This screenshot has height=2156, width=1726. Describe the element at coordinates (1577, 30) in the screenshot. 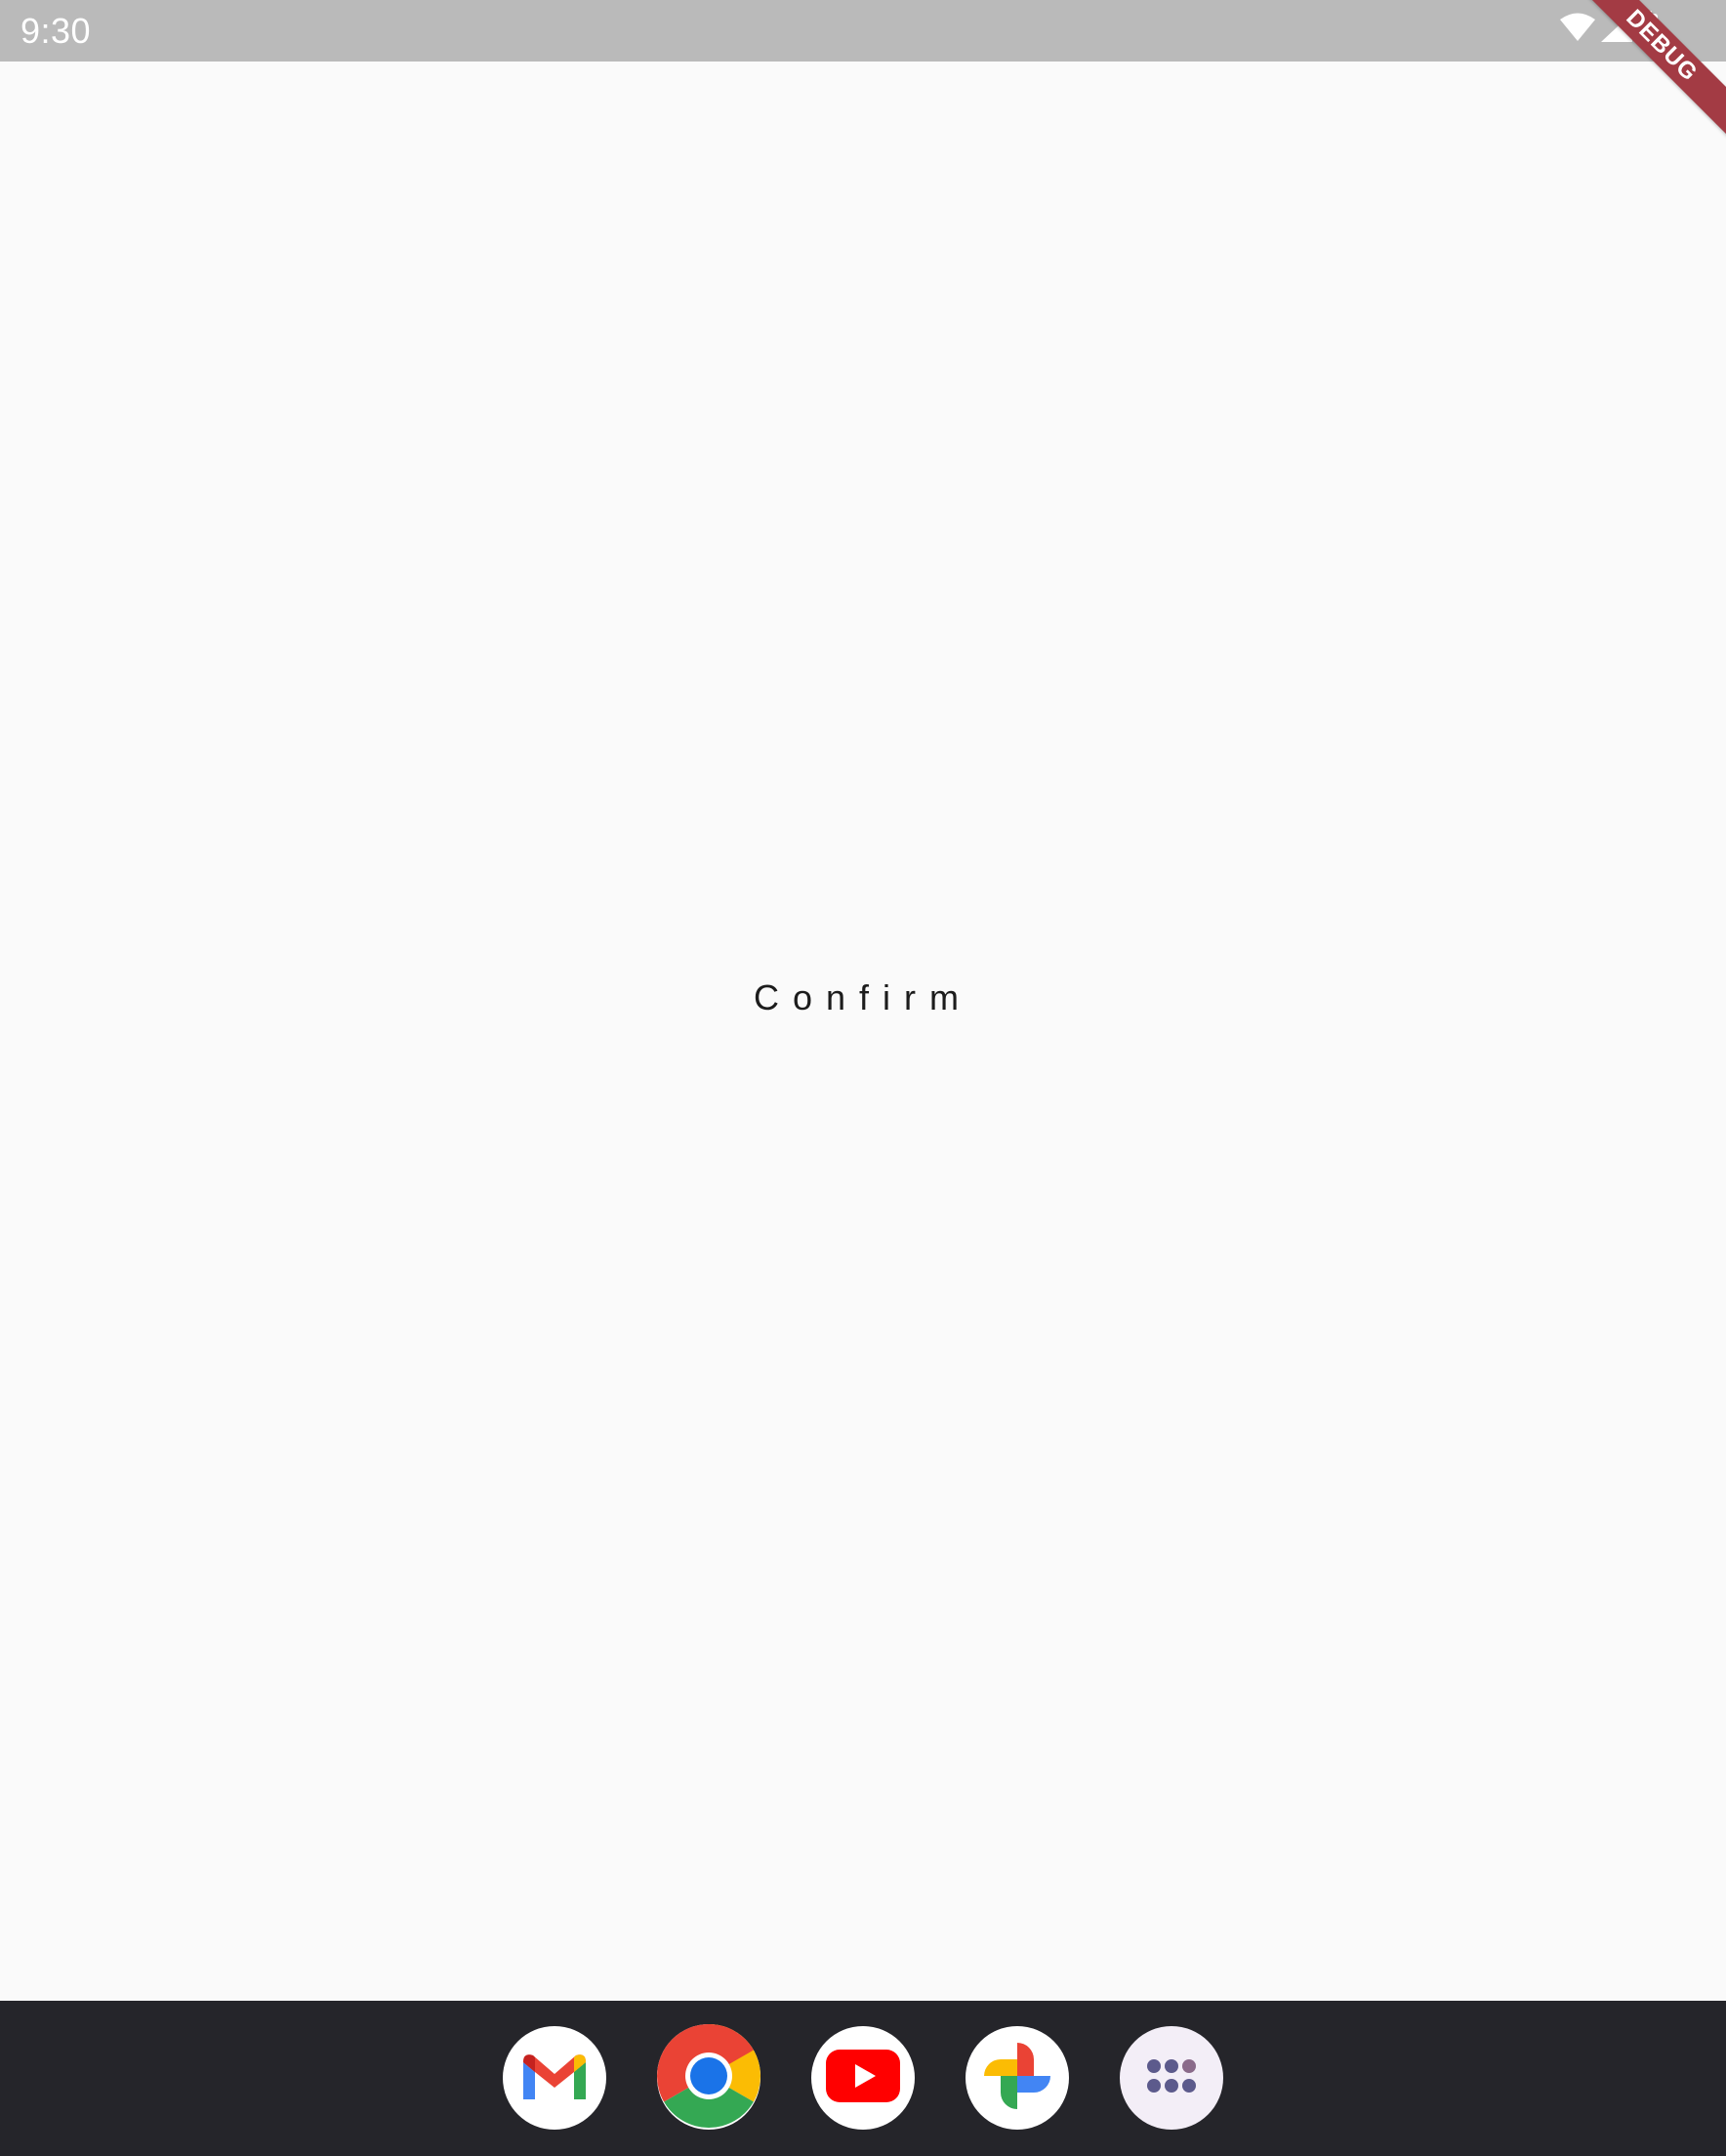

I see `wifi-icon` at that location.